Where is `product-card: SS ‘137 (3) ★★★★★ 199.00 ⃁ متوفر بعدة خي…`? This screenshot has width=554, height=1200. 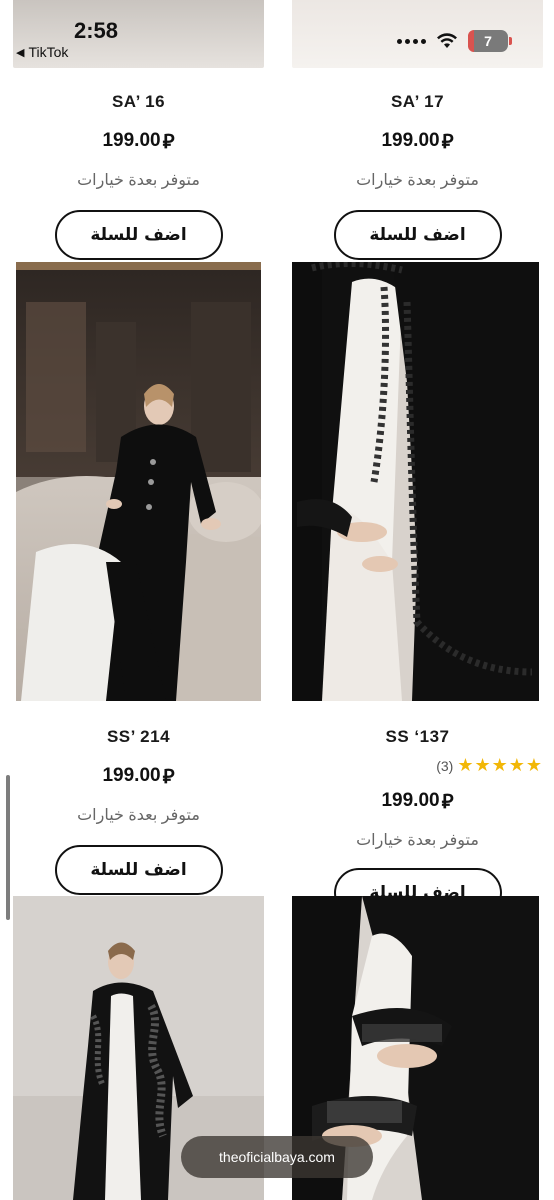 product-card: SS ‘137 (3) ★★★★★ 199.00 ⃁ متوفر بعدة خي… is located at coordinates (417, 813).